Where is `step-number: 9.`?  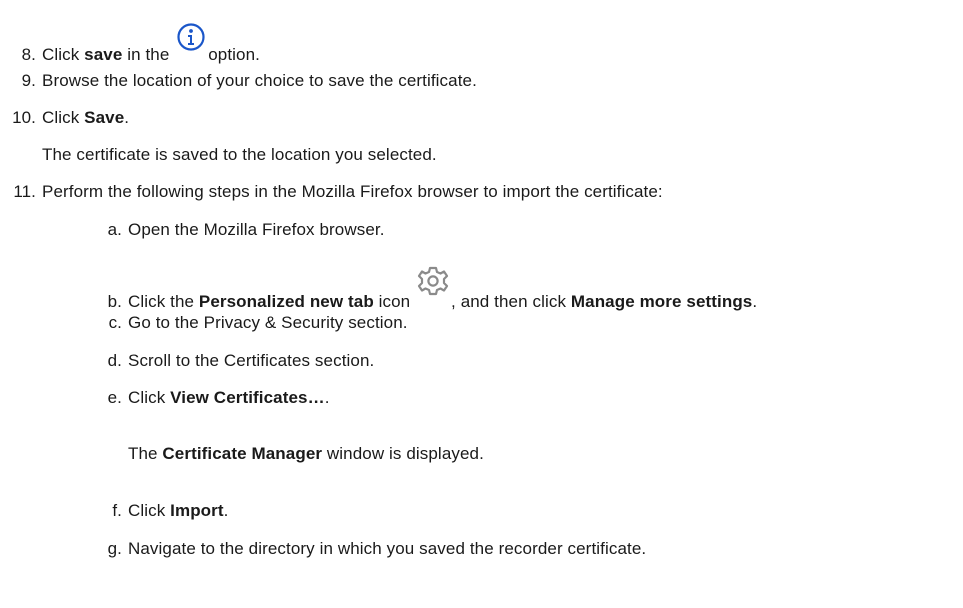
step-number: 9. is located at coordinates (28, 80).